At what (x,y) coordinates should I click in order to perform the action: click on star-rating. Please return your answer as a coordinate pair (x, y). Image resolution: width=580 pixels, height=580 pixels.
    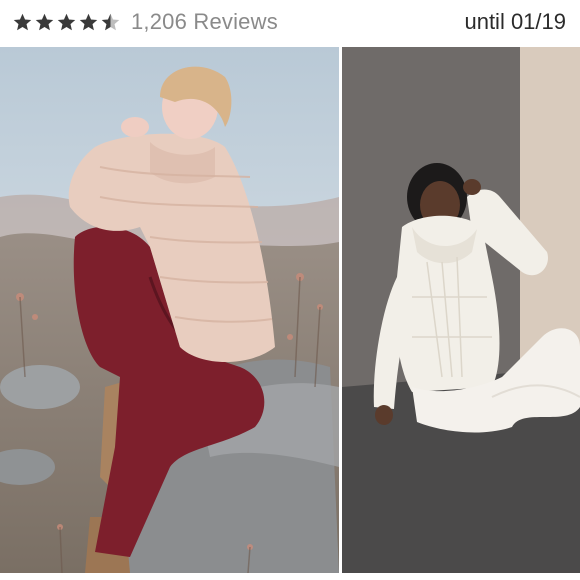
    Looking at the image, I should click on (66, 22).